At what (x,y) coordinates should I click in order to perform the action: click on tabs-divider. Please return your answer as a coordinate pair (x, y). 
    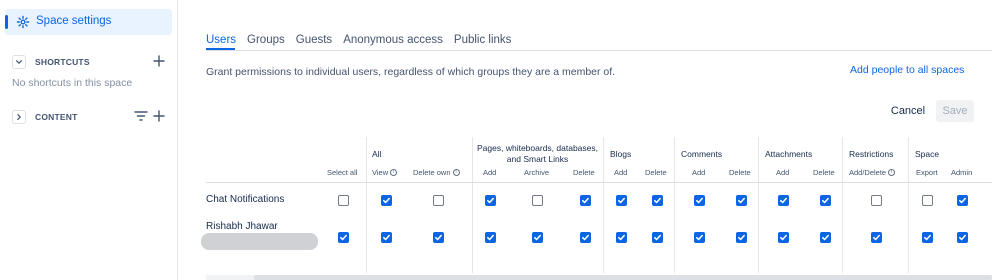
    Looking at the image, I should click on (599, 50).